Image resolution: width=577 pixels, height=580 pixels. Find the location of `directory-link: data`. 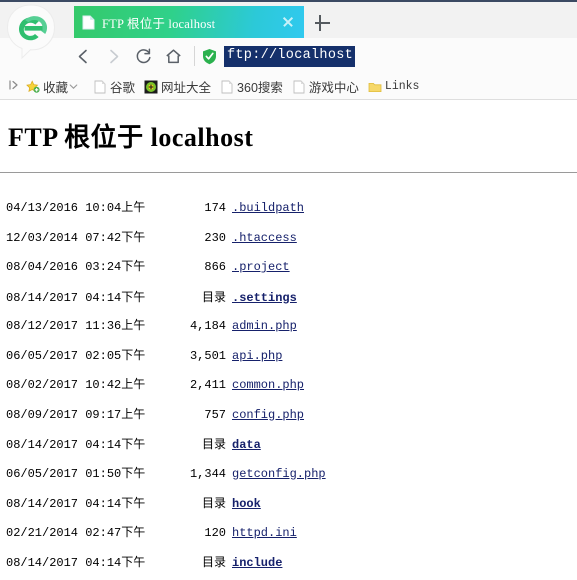

directory-link: data is located at coordinates (246, 445).